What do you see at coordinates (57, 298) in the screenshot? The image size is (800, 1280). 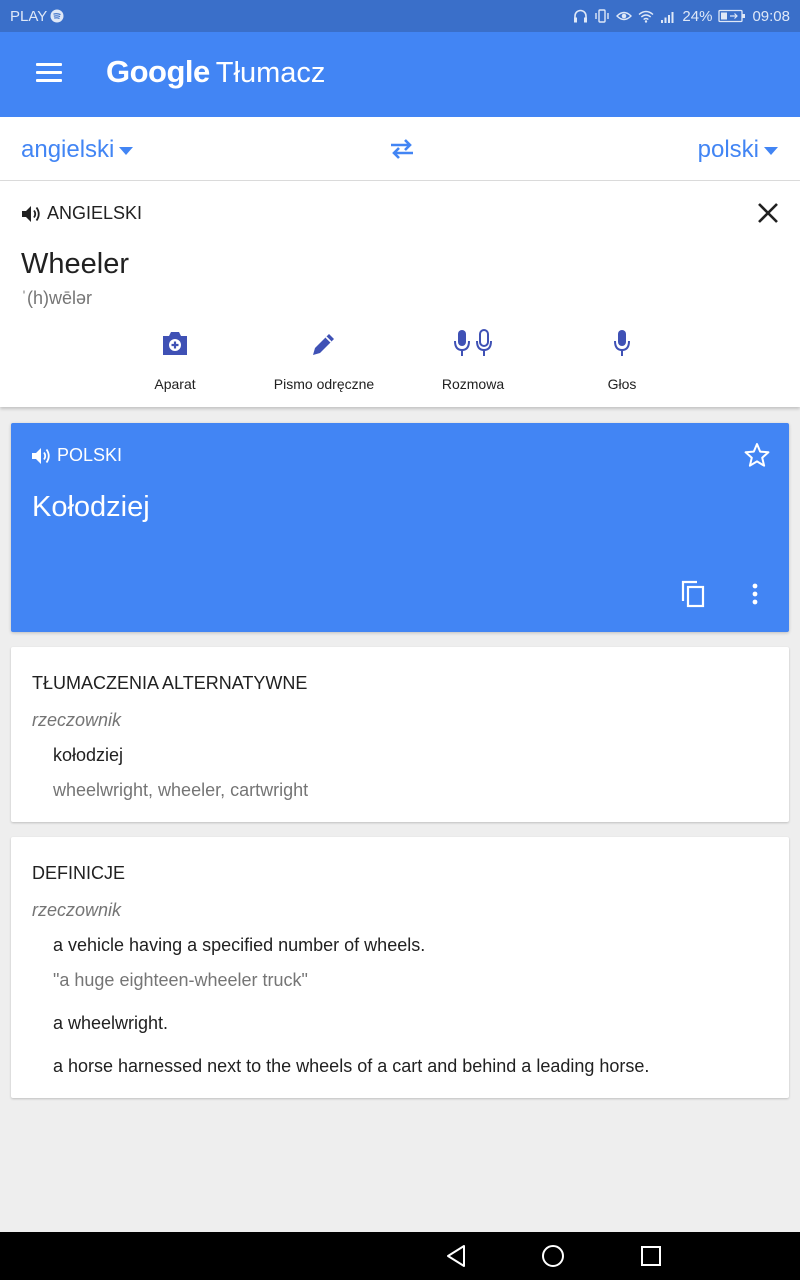 I see `phonetic-text: ˈ(h)wēlər` at bounding box center [57, 298].